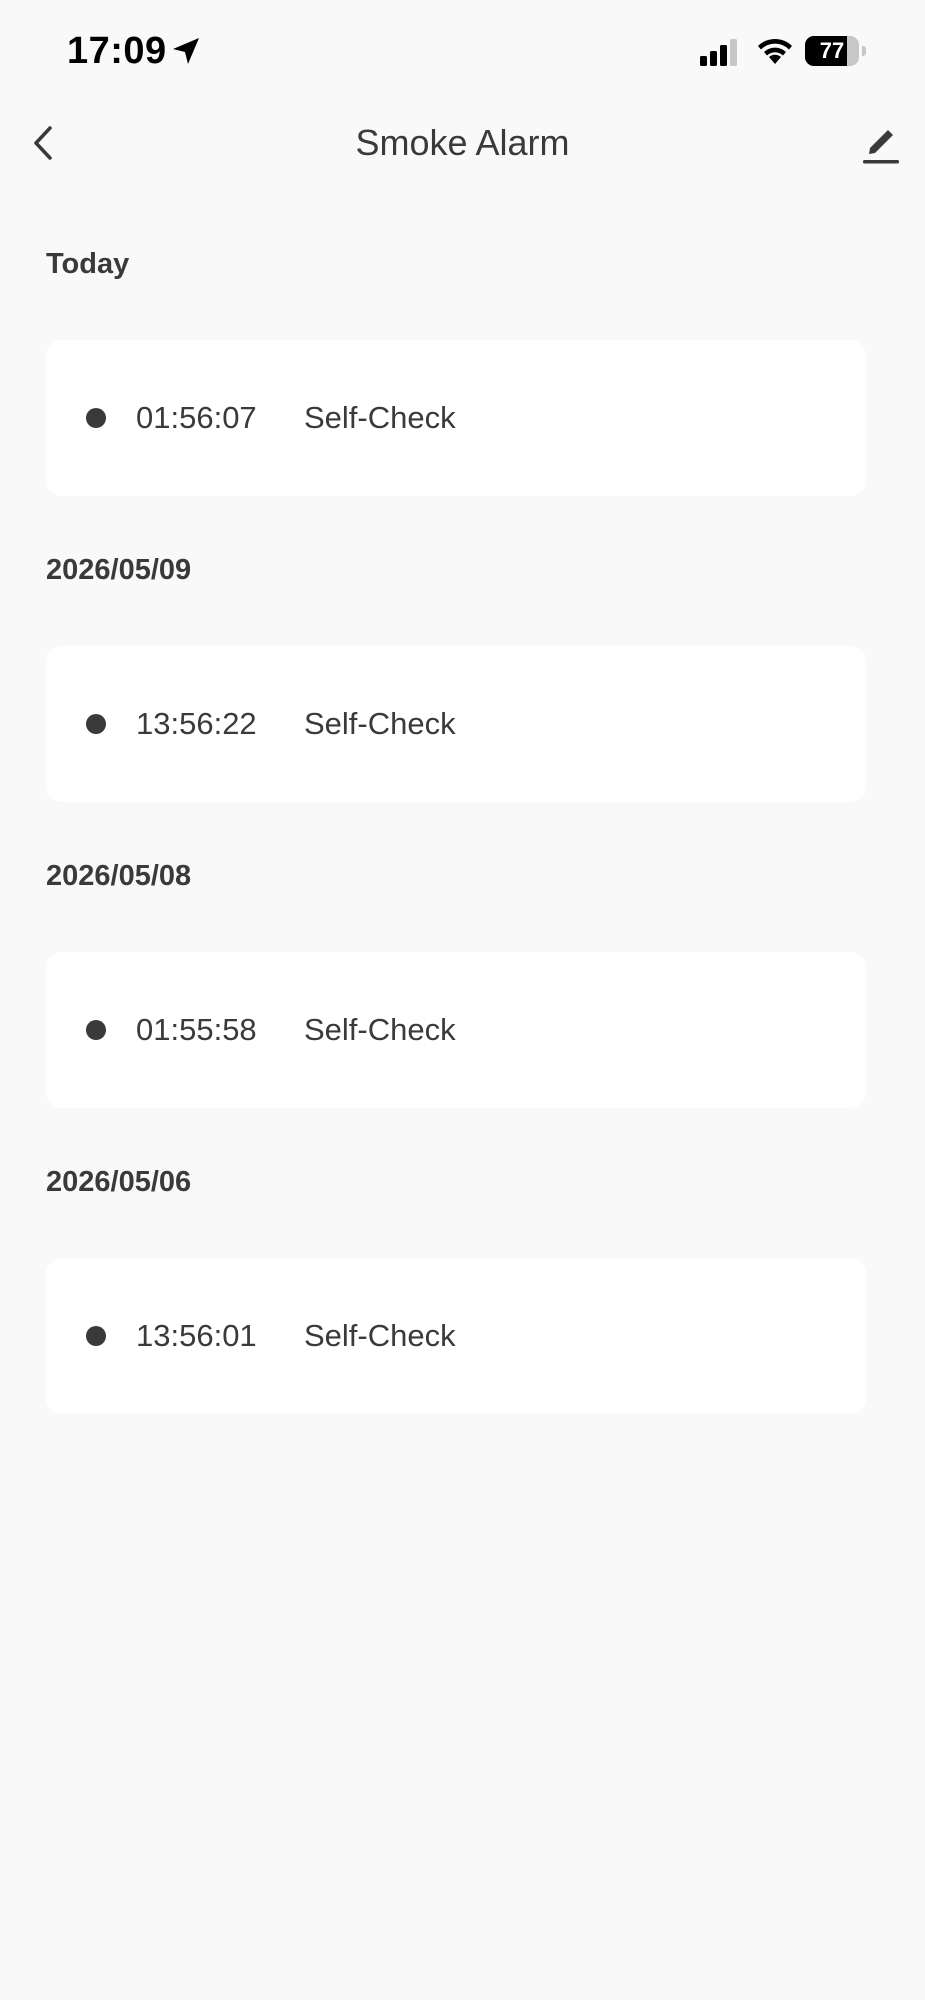 The height and width of the screenshot is (2000, 925). Describe the element at coordinates (88, 264) in the screenshot. I see `section-date-header: Today` at that location.